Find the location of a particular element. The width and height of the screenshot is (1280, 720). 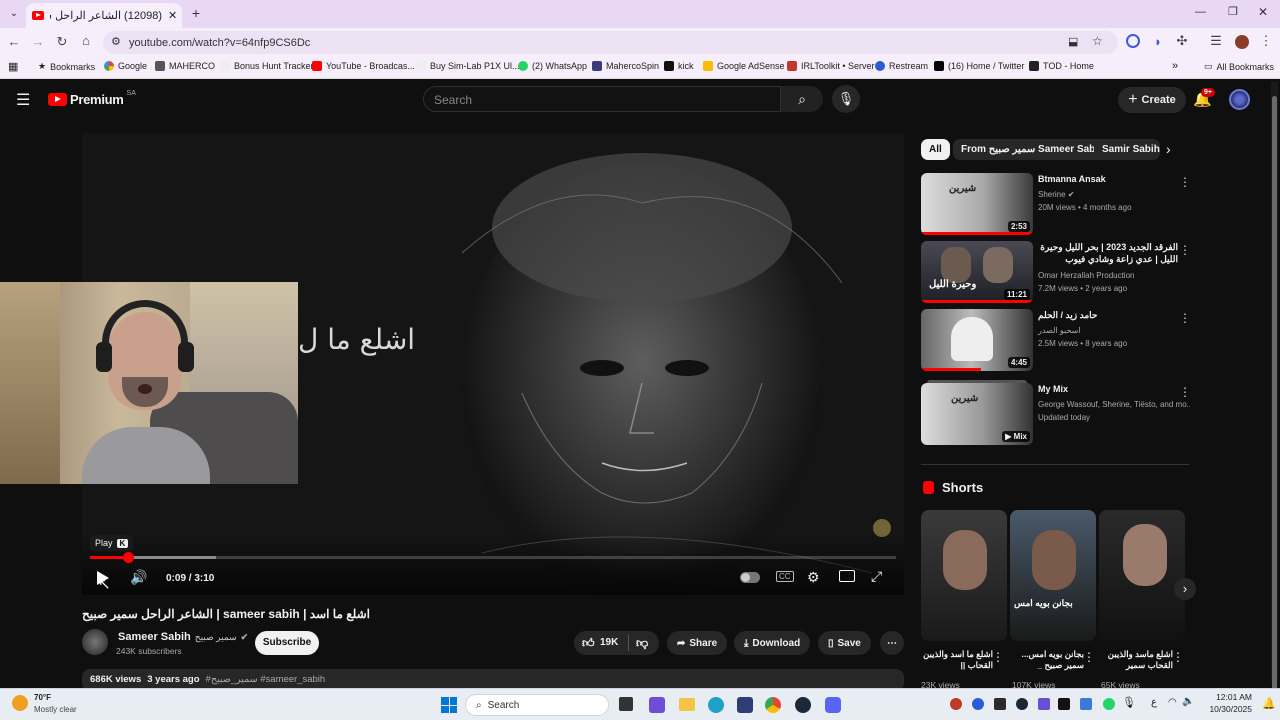

tab-search-chevron-icon: ⌄ is located at coordinates (14, 14).